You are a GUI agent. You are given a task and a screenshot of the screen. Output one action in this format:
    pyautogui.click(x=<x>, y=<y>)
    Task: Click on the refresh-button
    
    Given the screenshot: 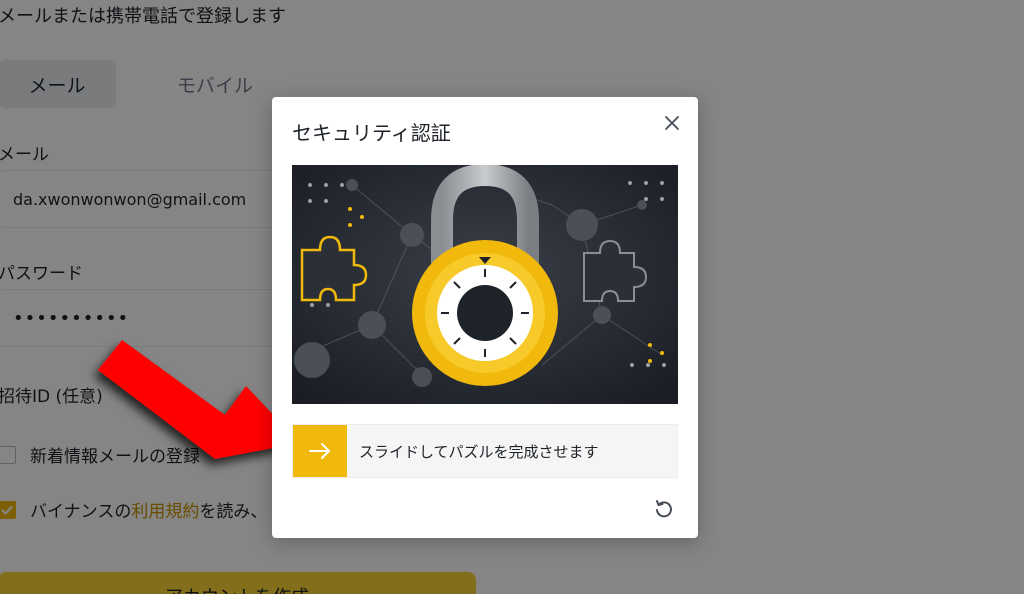 What is the action you would take?
    pyautogui.click(x=664, y=509)
    